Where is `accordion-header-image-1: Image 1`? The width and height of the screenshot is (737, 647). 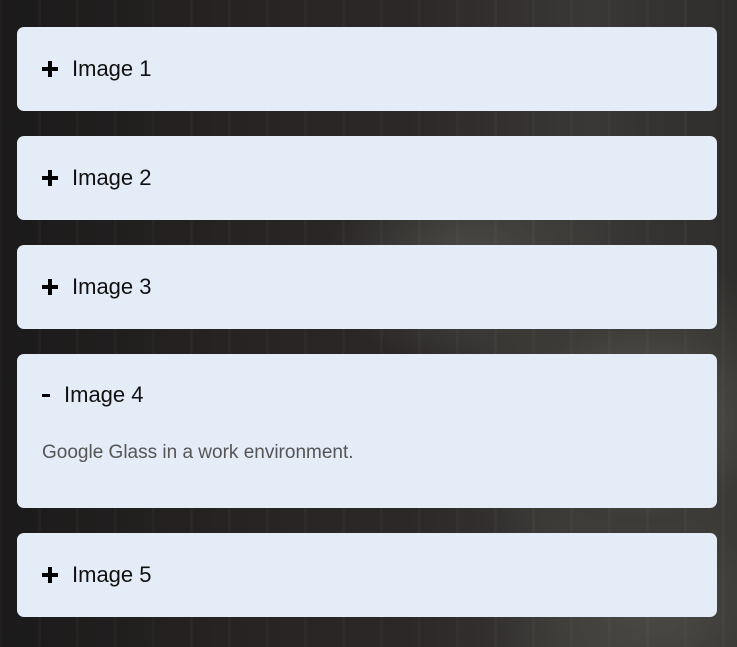 accordion-header-image-1: Image 1 is located at coordinates (367, 69).